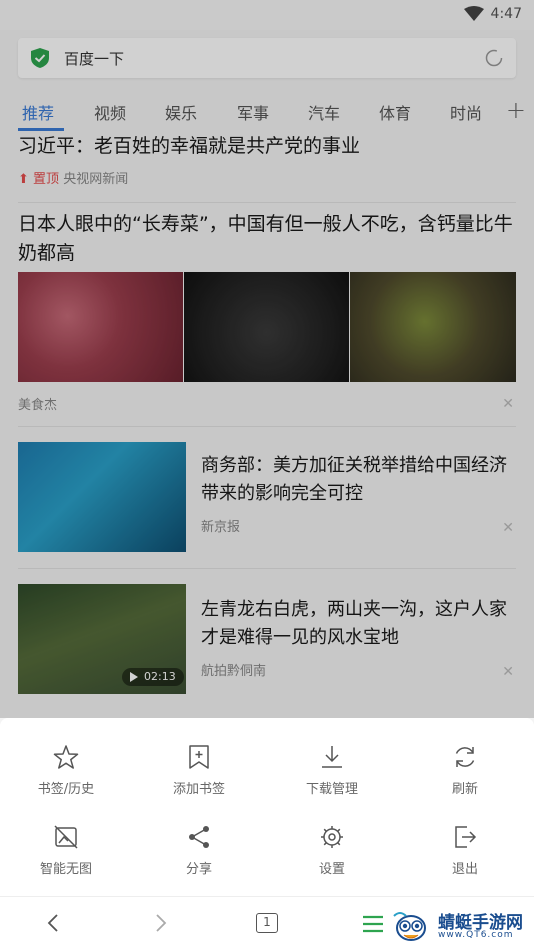 This screenshot has height=949, width=534. What do you see at coordinates (466, 837) in the screenshot?
I see `exit-icon` at bounding box center [466, 837].